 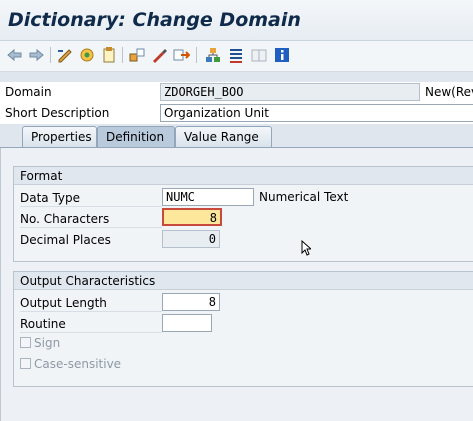 What do you see at coordinates (290, 92) in the screenshot?
I see `domain-name-field: ZDORGEH_BOO` at bounding box center [290, 92].